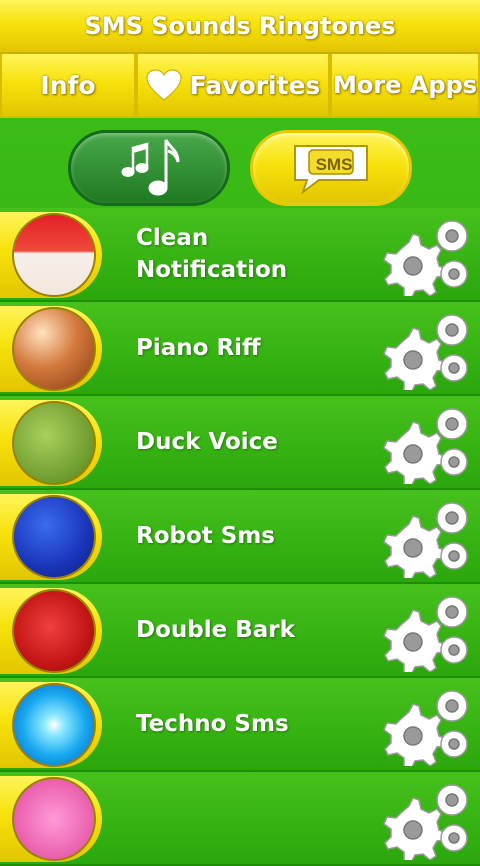 Image resolution: width=480 pixels, height=866 pixels. I want to click on ringtone-name: Piano Riff, so click(198, 348).